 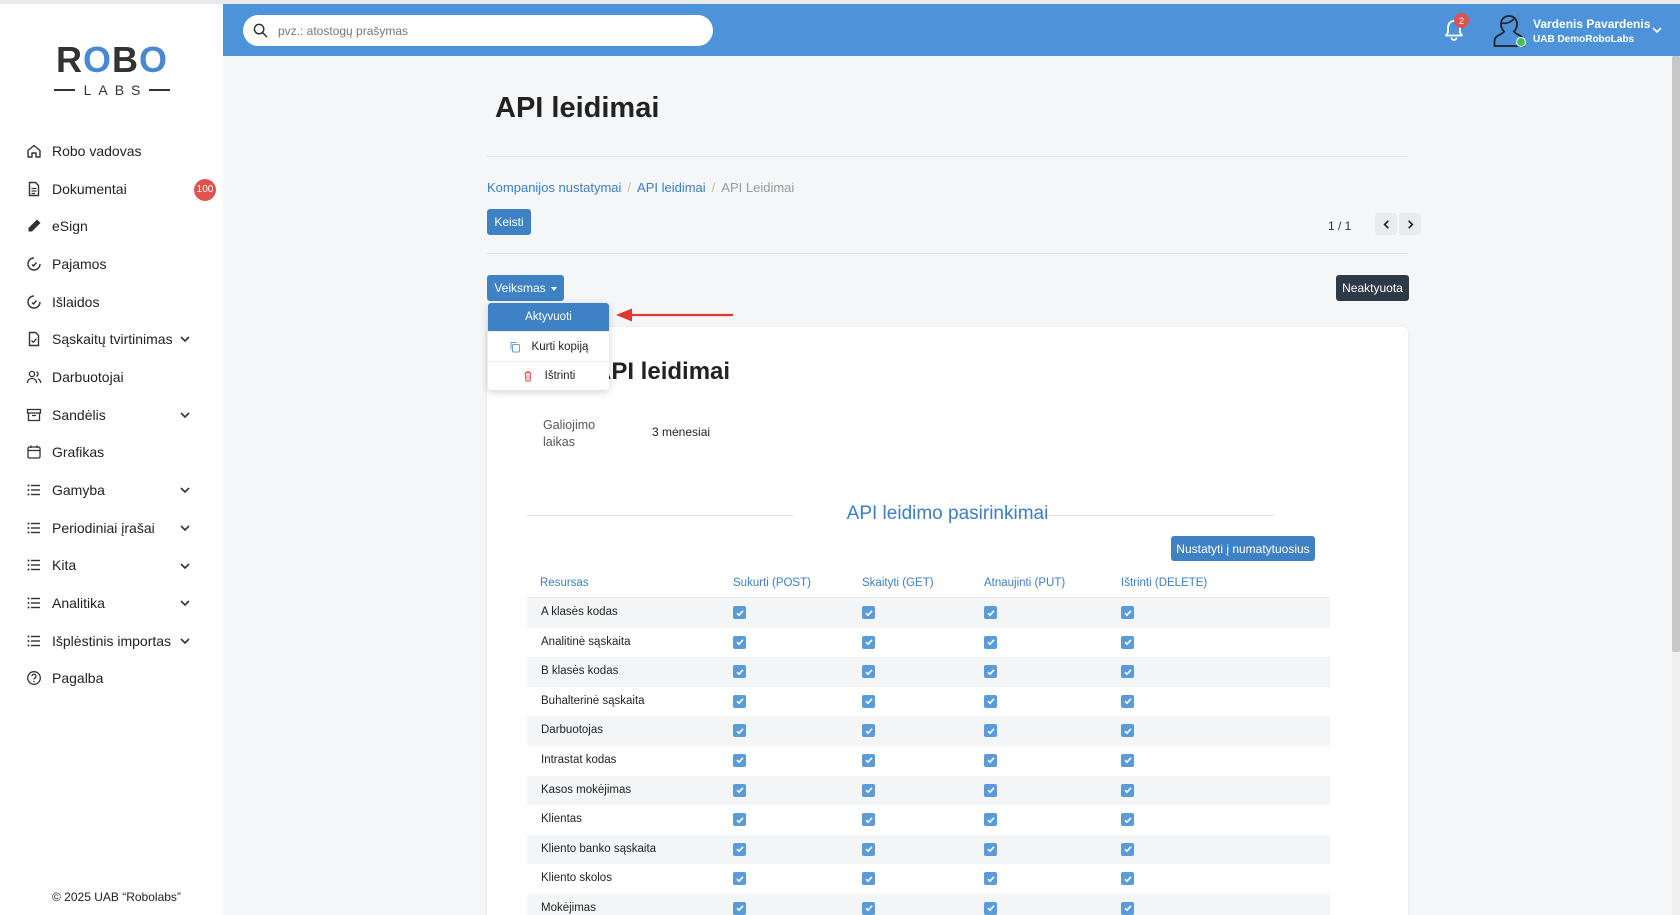 I want to click on column-header-delete: Ištrinti (DELETE), so click(x=1164, y=583).